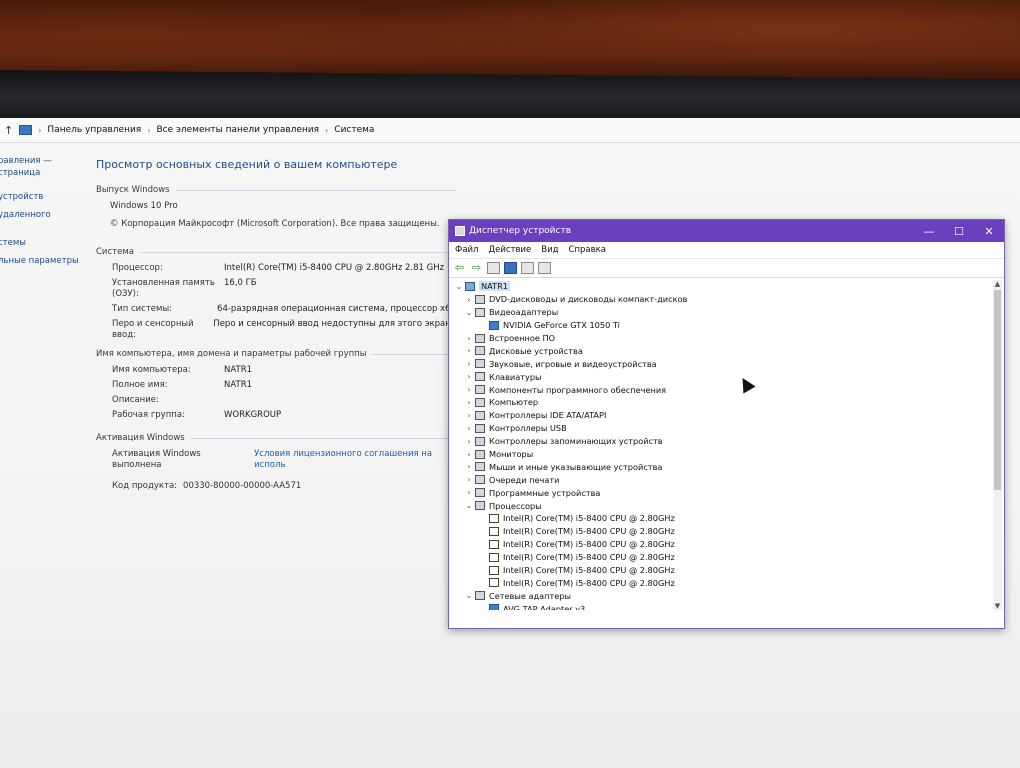 This screenshot has height=768, width=1020. What do you see at coordinates (354, 130) in the screenshot?
I see `breadcrumb-system: Система` at bounding box center [354, 130].